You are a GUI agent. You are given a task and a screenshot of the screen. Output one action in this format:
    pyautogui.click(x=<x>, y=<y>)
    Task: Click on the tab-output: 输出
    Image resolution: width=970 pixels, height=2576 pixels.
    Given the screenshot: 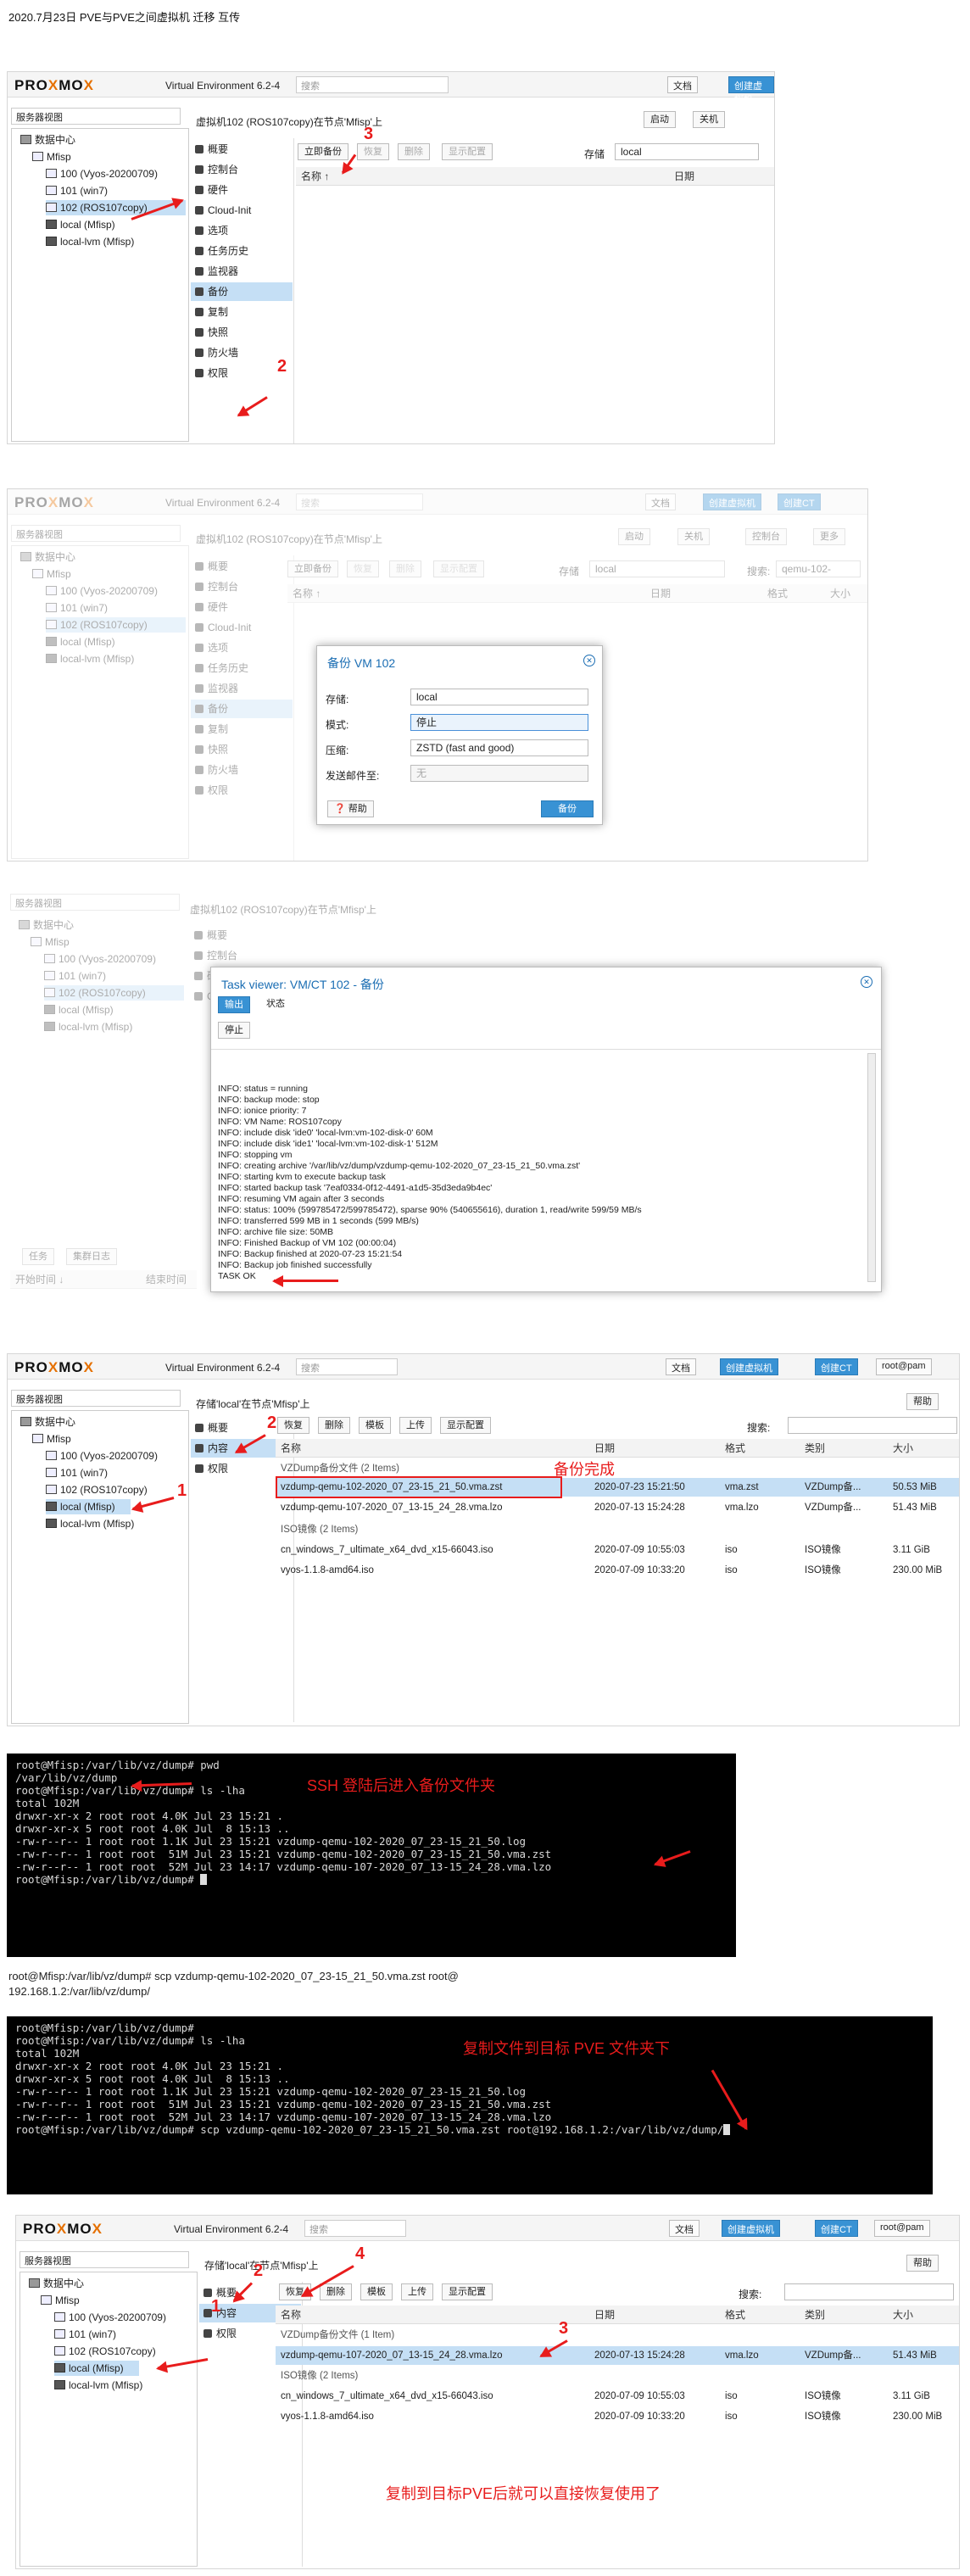 What is the action you would take?
    pyautogui.click(x=234, y=1004)
    